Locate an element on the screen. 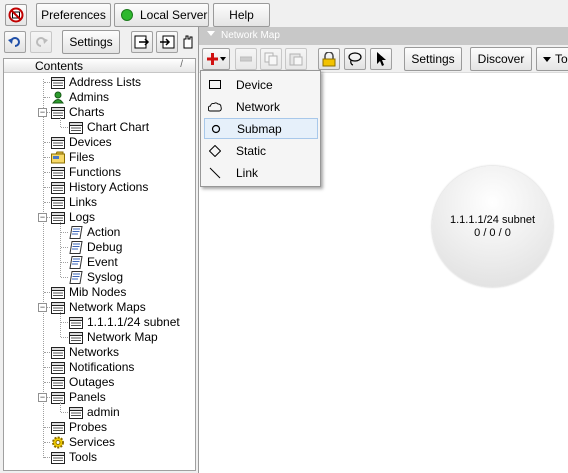 The width and height of the screenshot is (568, 473). add-button is located at coordinates (216, 59).